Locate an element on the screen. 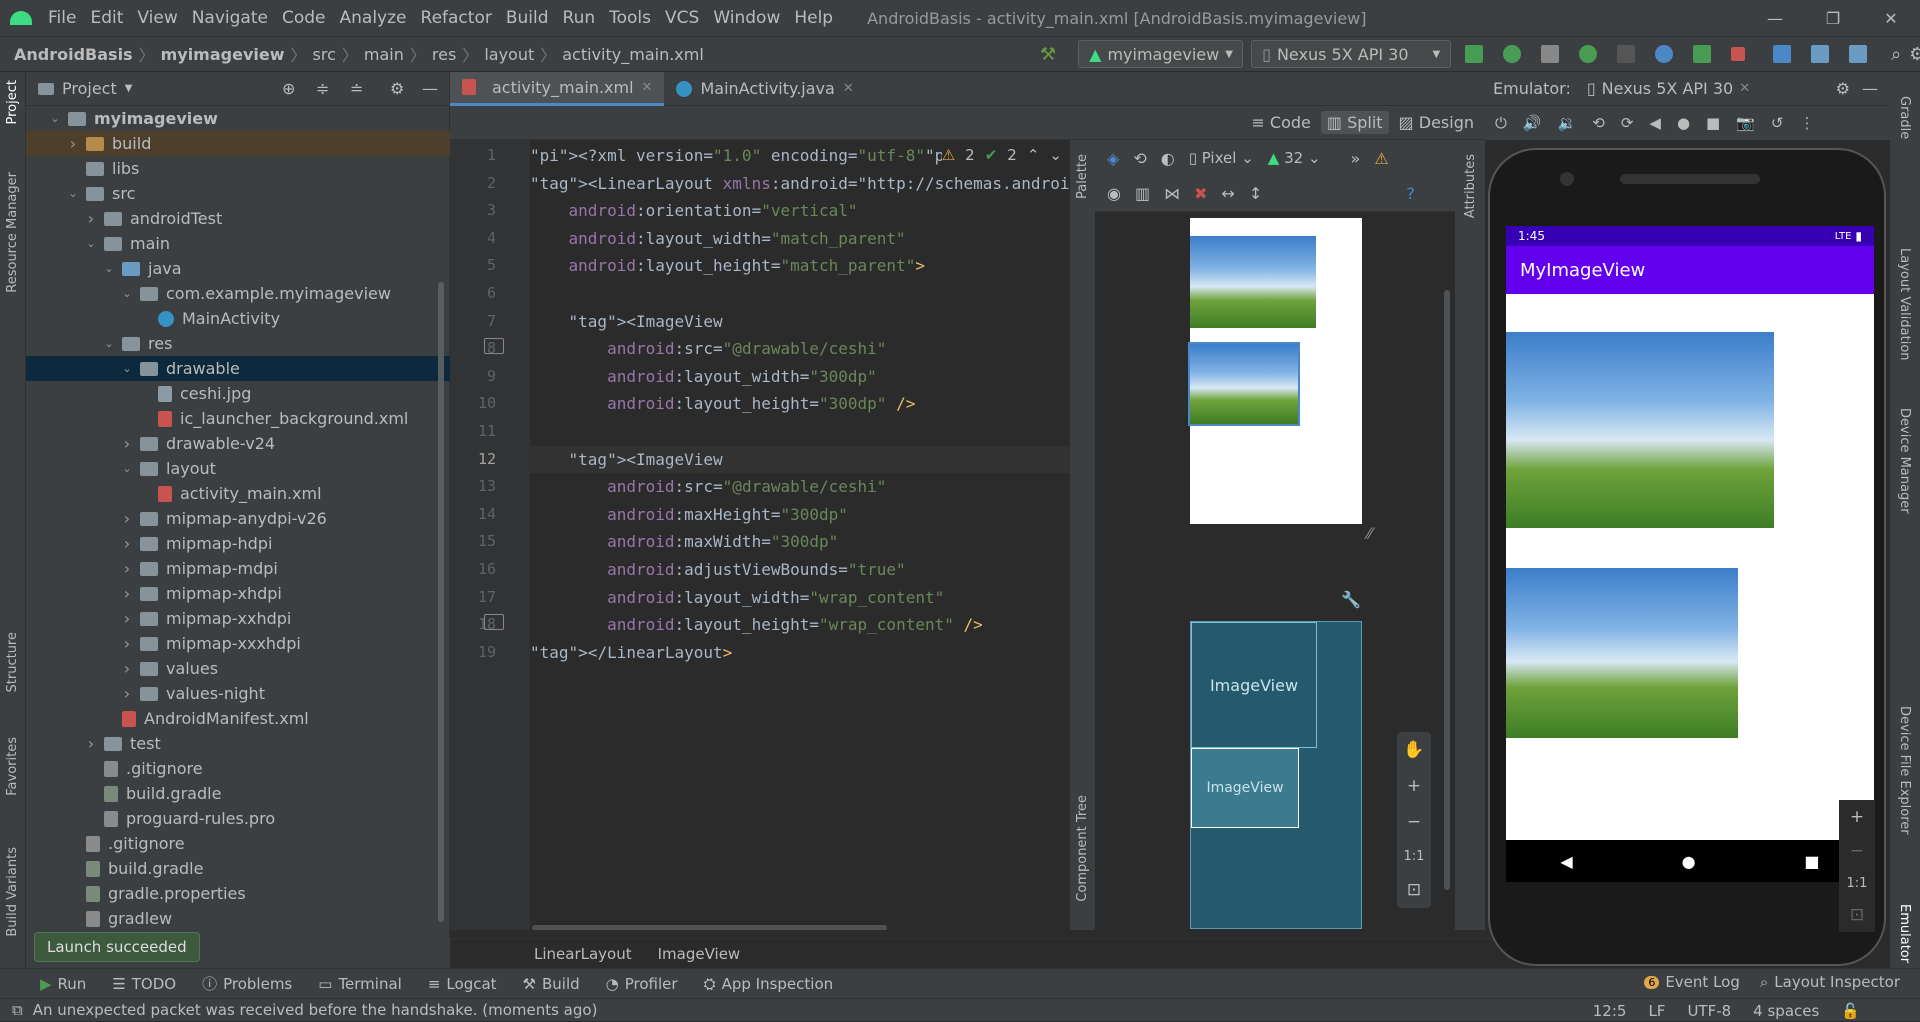 The image size is (1920, 1022). tree-item: › mipmap-anydpi-v26 is located at coordinates (238, 518).